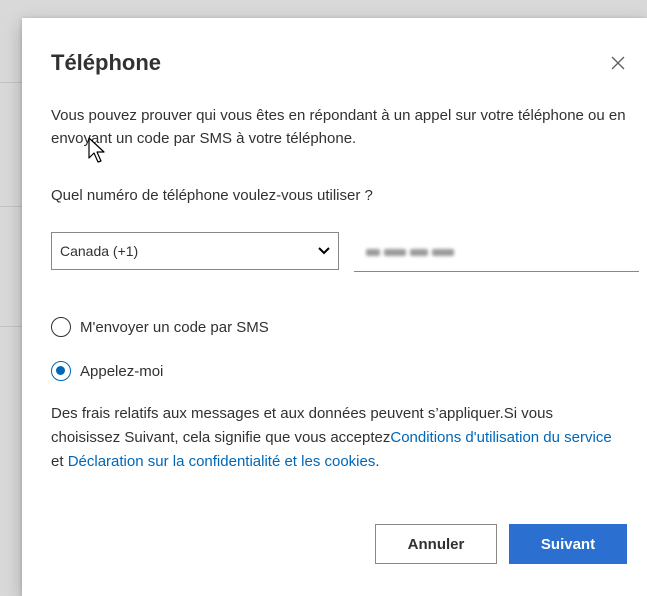 This screenshot has height=596, width=647. I want to click on close-icon, so click(618, 63).